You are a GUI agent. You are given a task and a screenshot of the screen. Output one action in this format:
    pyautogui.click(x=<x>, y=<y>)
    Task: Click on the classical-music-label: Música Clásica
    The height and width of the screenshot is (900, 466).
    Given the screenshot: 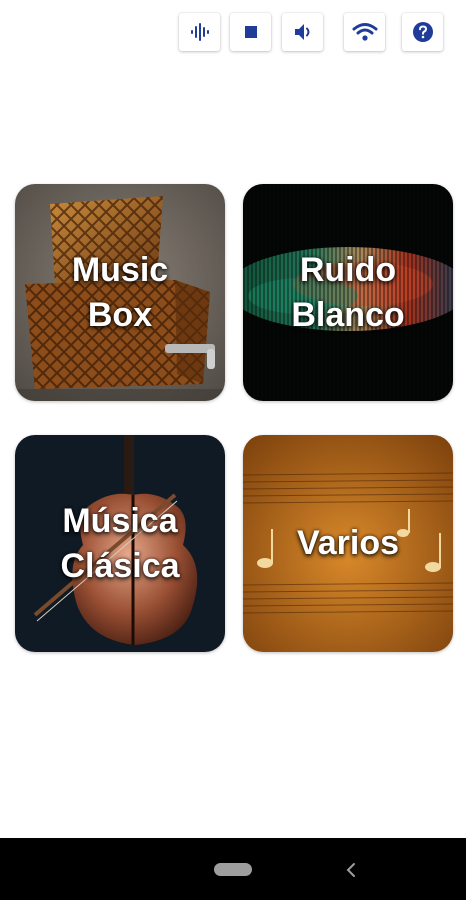 What is the action you would take?
    pyautogui.click(x=120, y=543)
    